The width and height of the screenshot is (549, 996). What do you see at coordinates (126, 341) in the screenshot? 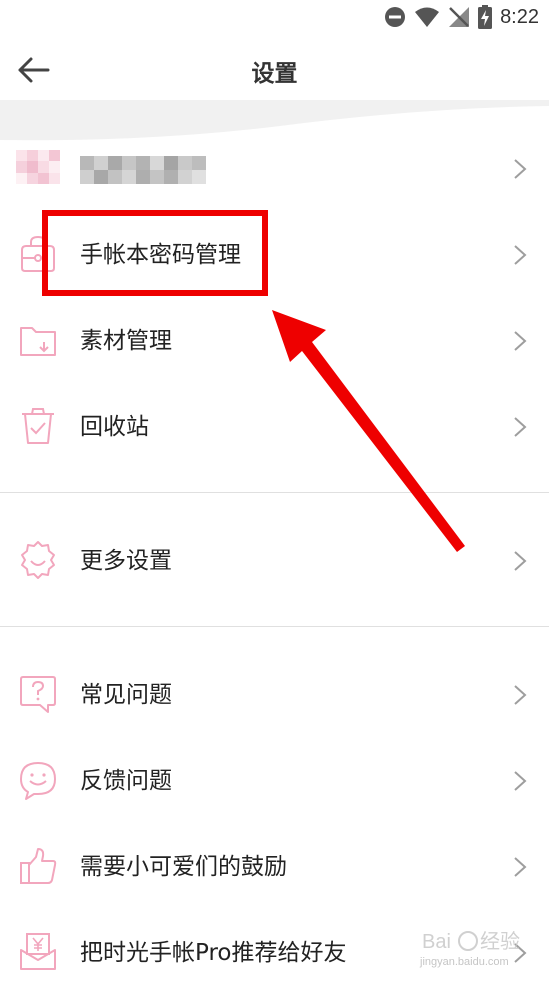
I see `row-label: 素材管理` at bounding box center [126, 341].